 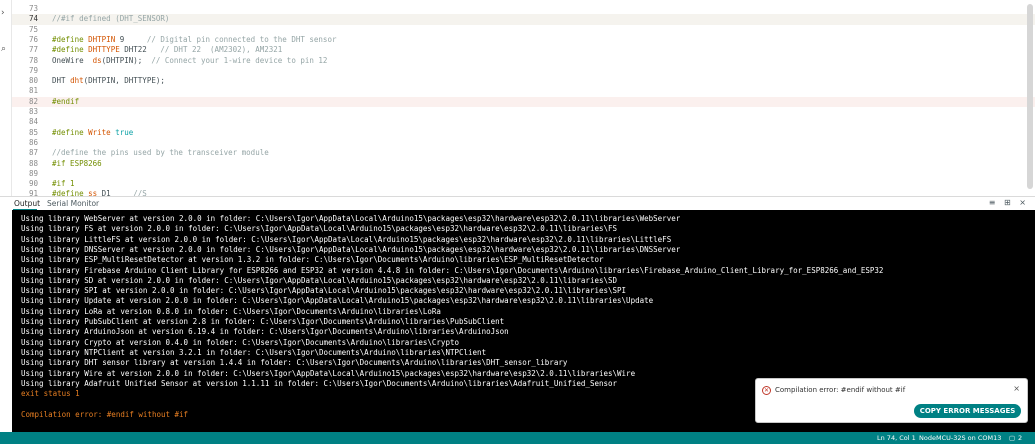 I want to click on code-token: DHTPIN, so click(x=102, y=39).